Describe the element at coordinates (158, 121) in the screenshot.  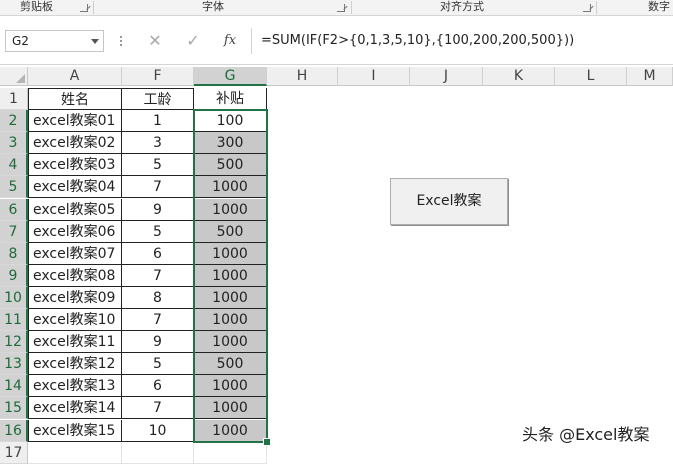
I see `cell-years: 1` at that location.